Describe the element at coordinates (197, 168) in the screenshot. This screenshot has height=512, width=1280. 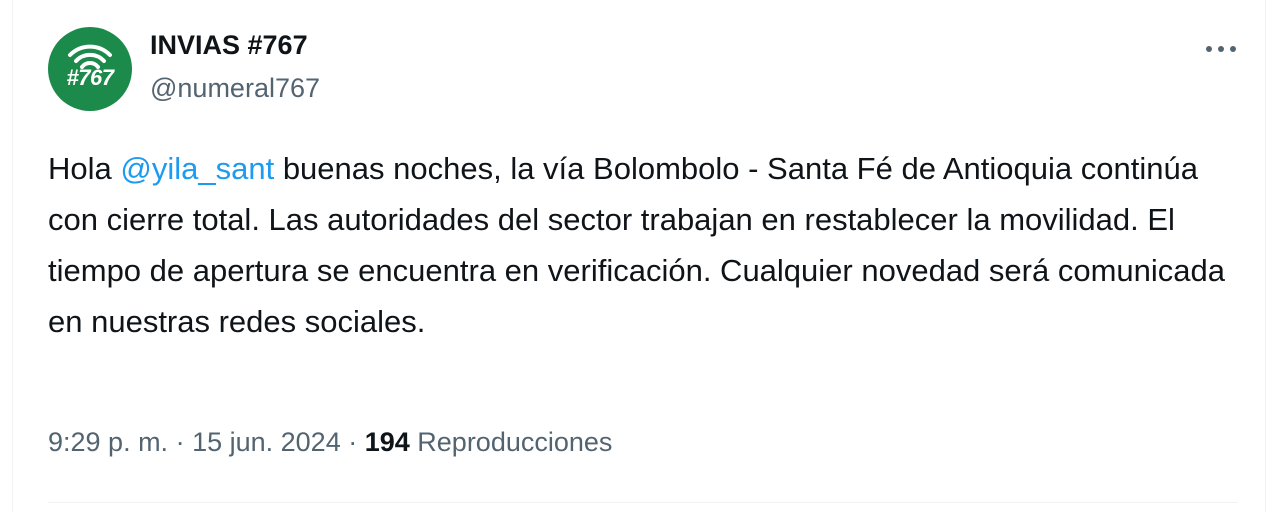
I see `mention-link: @yila_sant` at that location.